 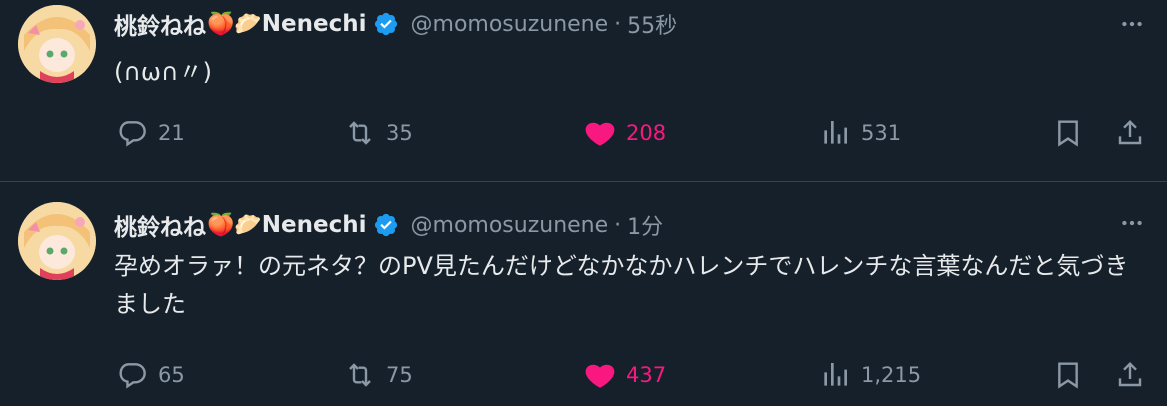 I want to click on like-button: 208, so click(x=625, y=133).